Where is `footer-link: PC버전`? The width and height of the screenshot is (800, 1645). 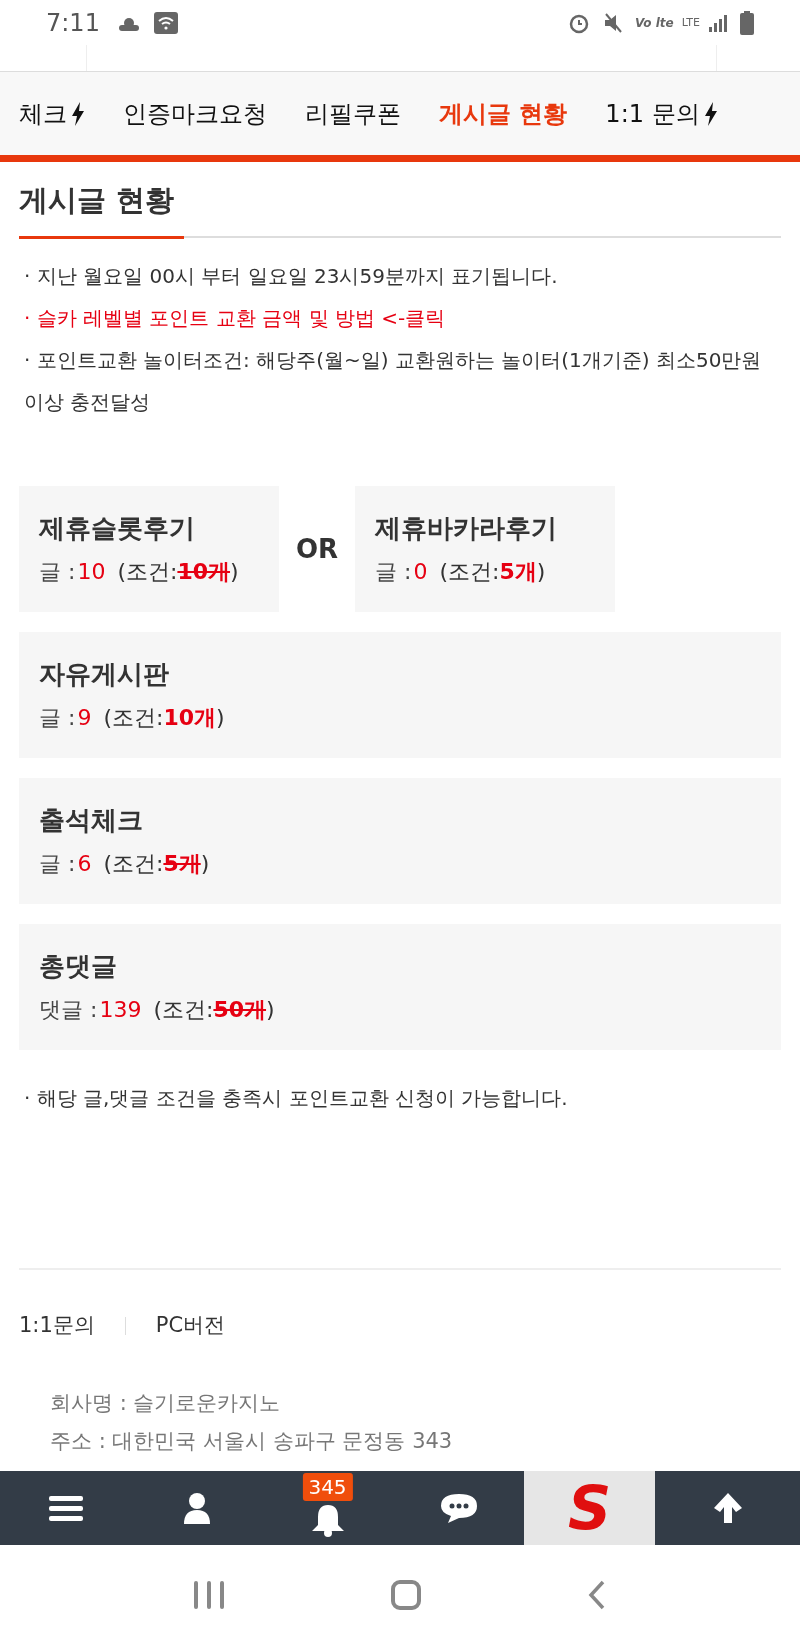 footer-link: PC버전 is located at coordinates (190, 1326).